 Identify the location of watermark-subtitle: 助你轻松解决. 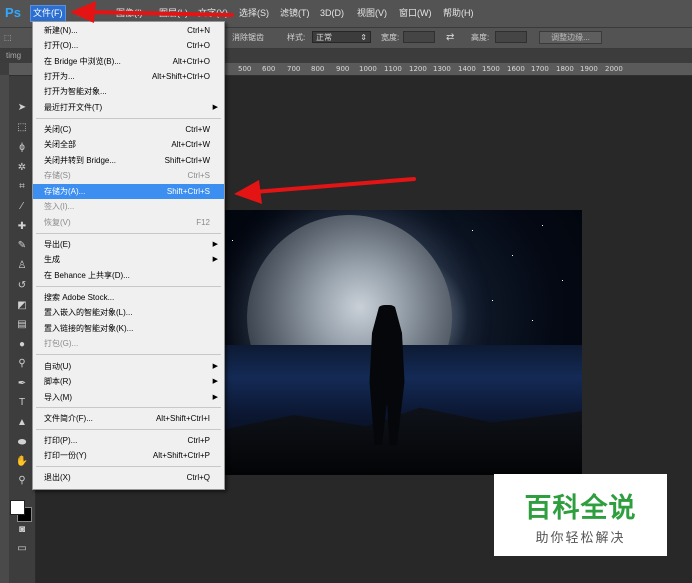
(580, 538).